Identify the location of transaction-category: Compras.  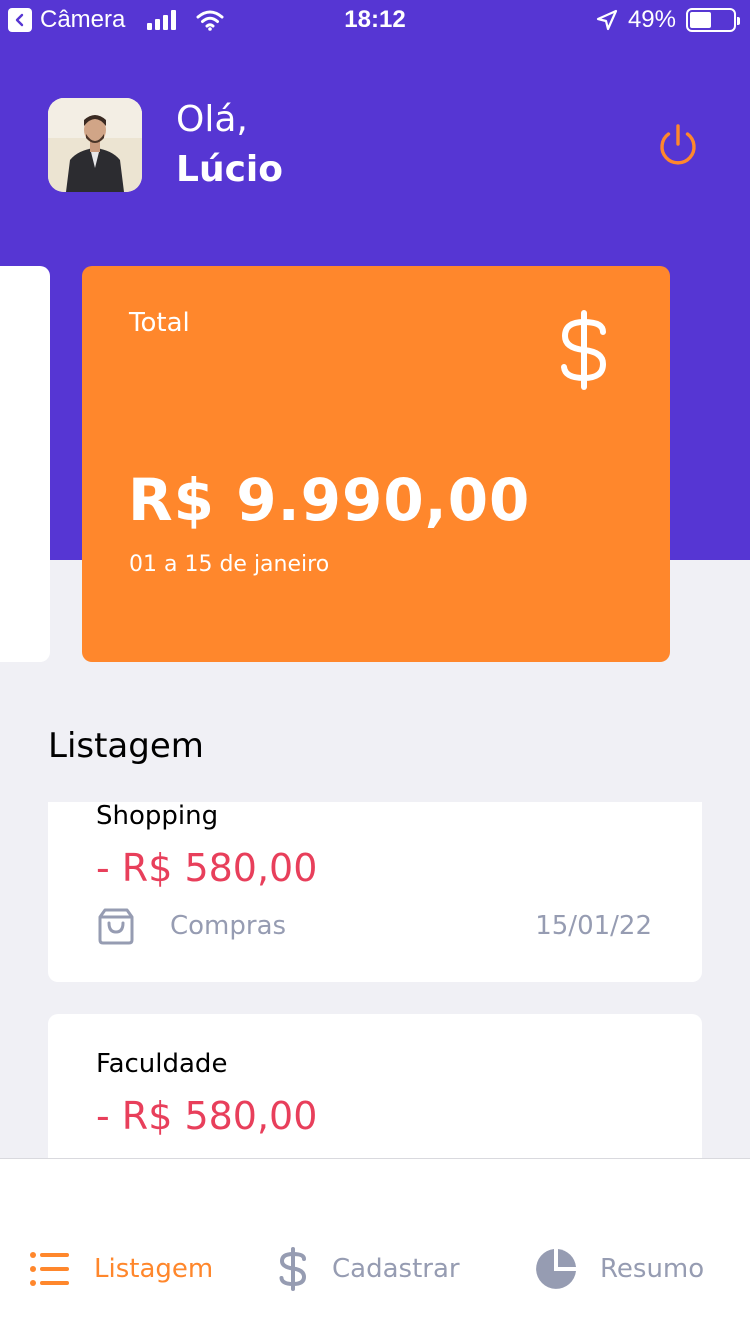
(228, 926).